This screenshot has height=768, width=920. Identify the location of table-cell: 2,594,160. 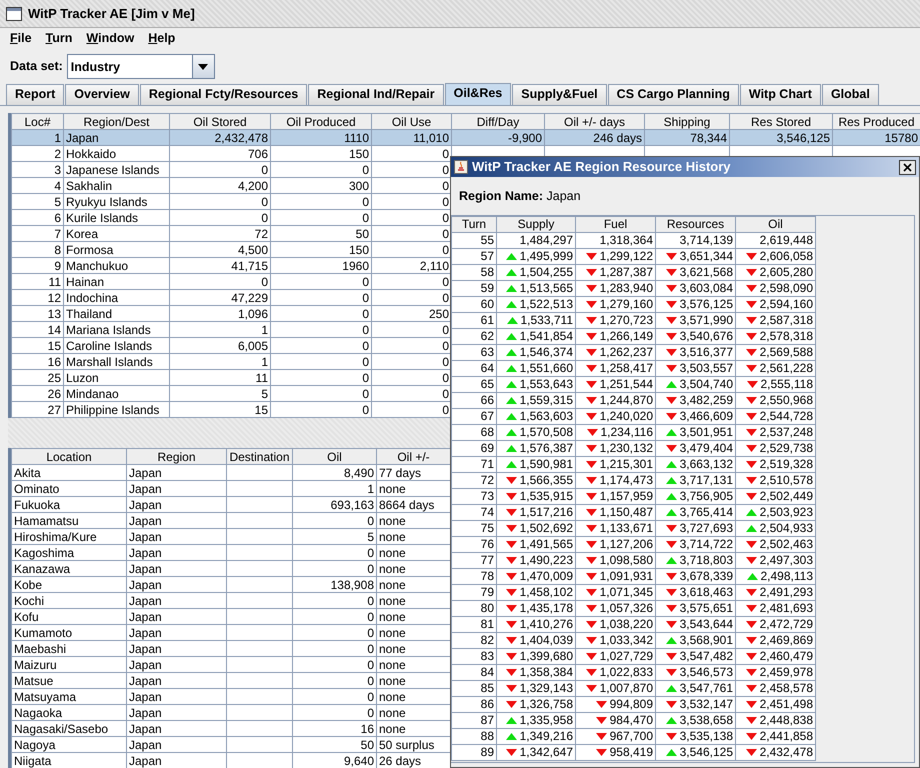
(786, 304).